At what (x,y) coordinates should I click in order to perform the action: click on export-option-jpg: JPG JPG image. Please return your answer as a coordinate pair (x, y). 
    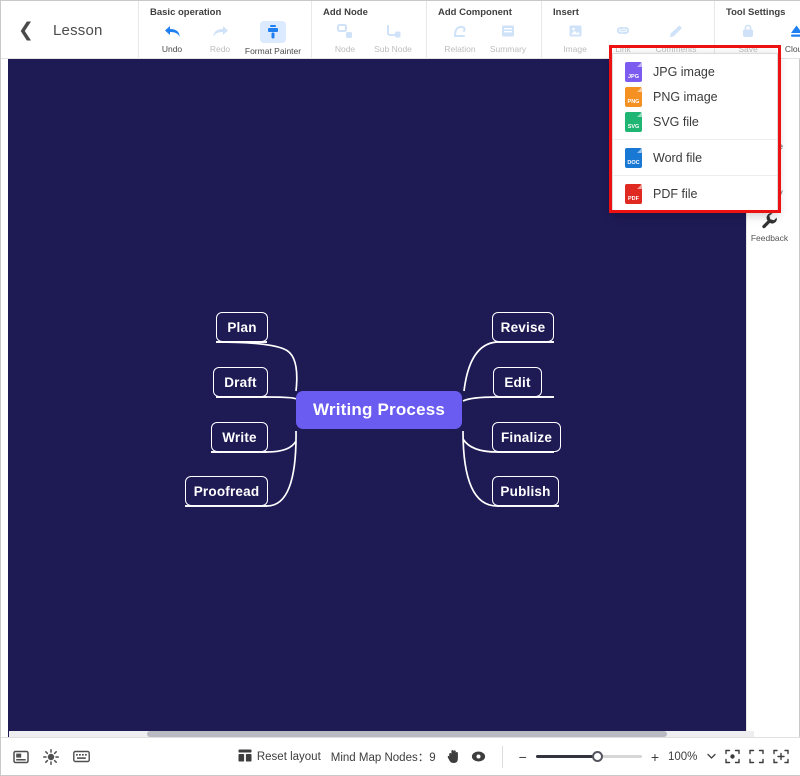
    Looking at the image, I should click on (695, 71).